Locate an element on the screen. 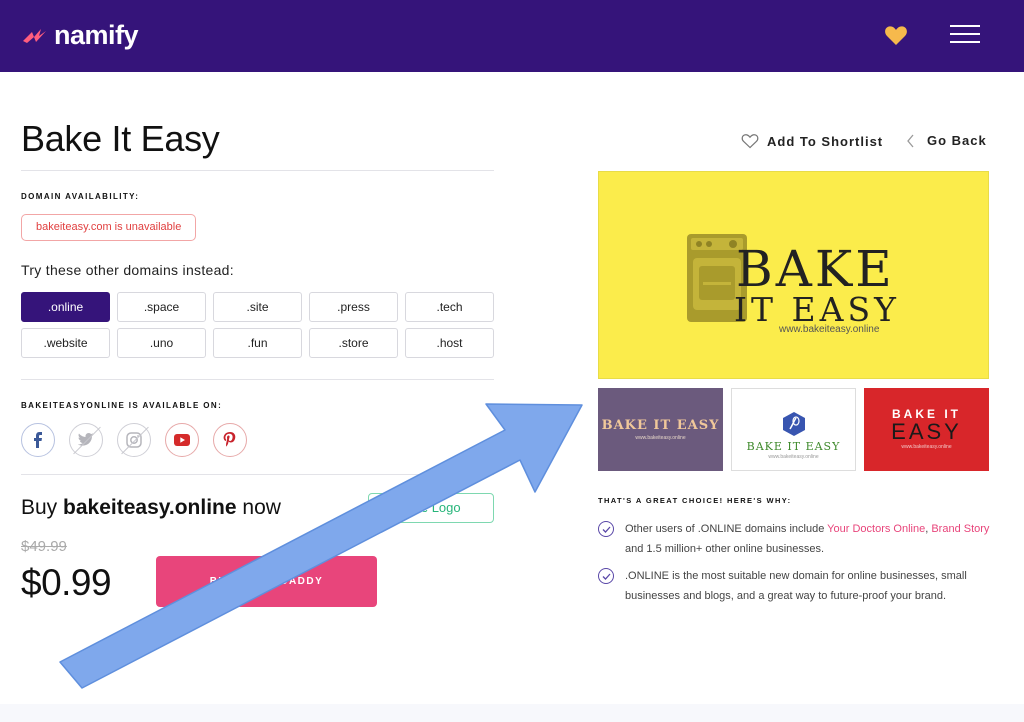  buy-domain-heading: Buy bakeiteasy.online now is located at coordinates (151, 508).